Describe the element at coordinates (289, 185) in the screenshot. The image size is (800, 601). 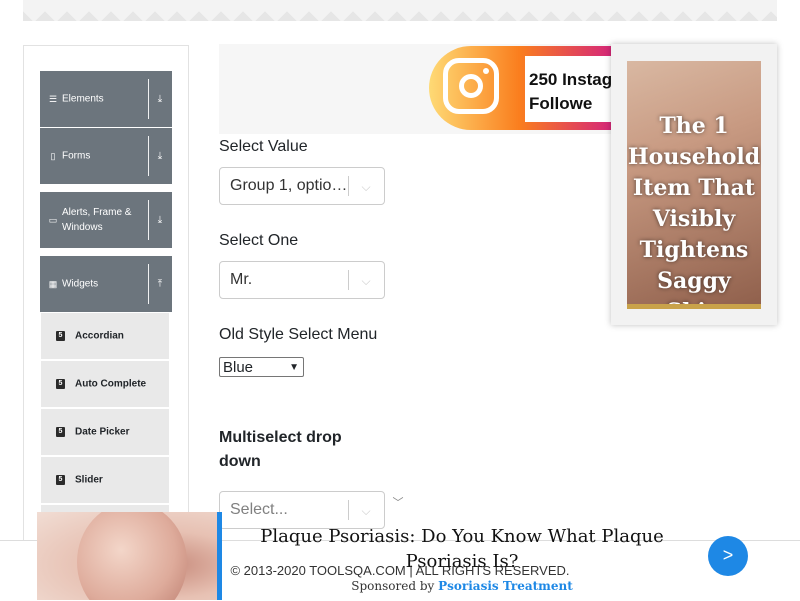
I see `select-value-current: Group 1, option 1` at that location.